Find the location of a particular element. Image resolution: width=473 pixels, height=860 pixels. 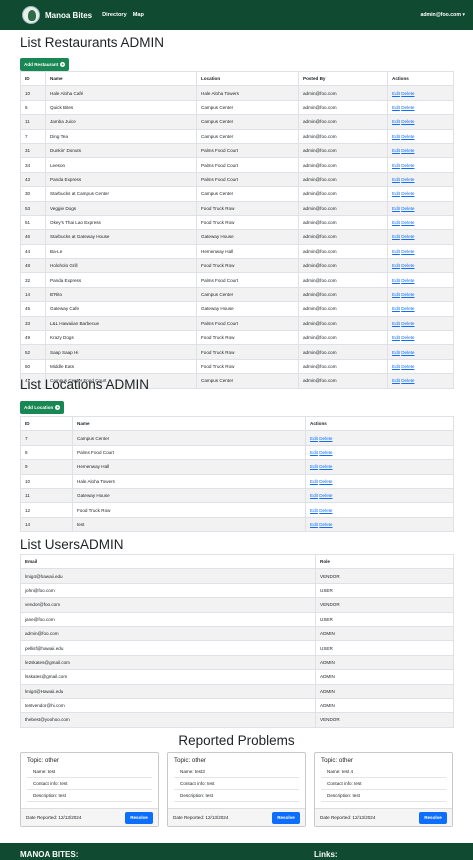

users-section: List UsersADMIN is located at coordinates (236, 545).